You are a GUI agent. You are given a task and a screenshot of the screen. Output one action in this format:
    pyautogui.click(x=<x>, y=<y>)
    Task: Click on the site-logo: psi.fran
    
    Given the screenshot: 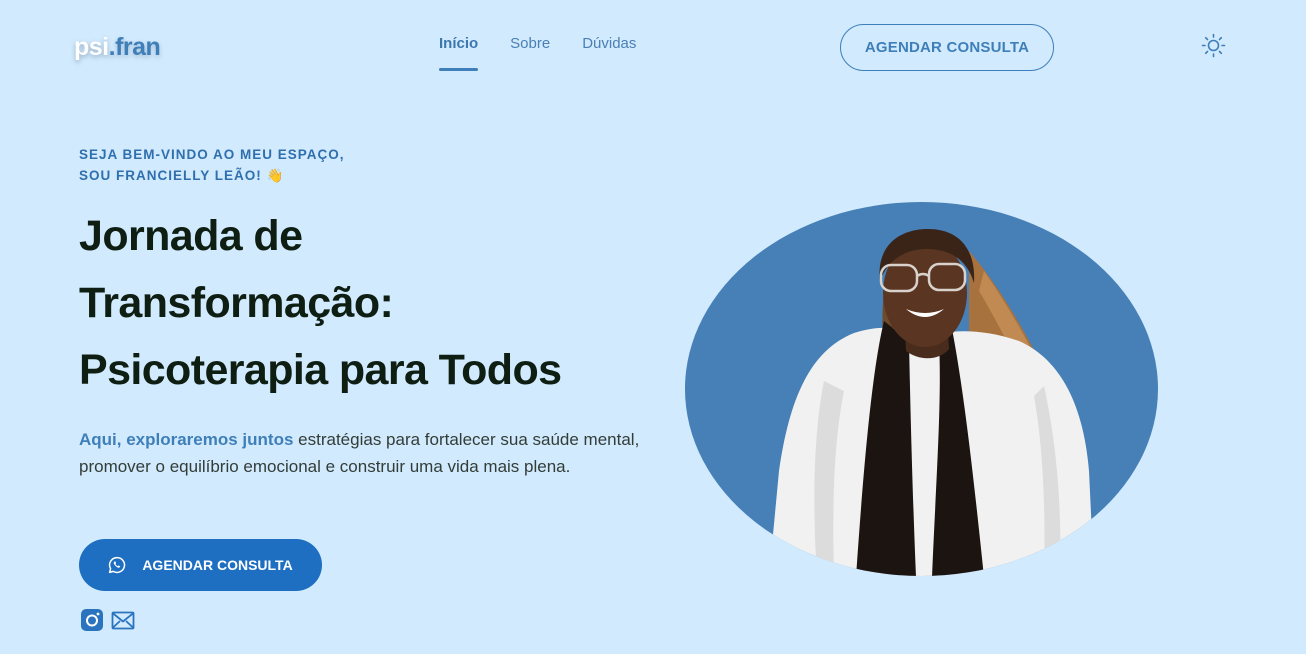 What is the action you would take?
    pyautogui.click(x=117, y=47)
    